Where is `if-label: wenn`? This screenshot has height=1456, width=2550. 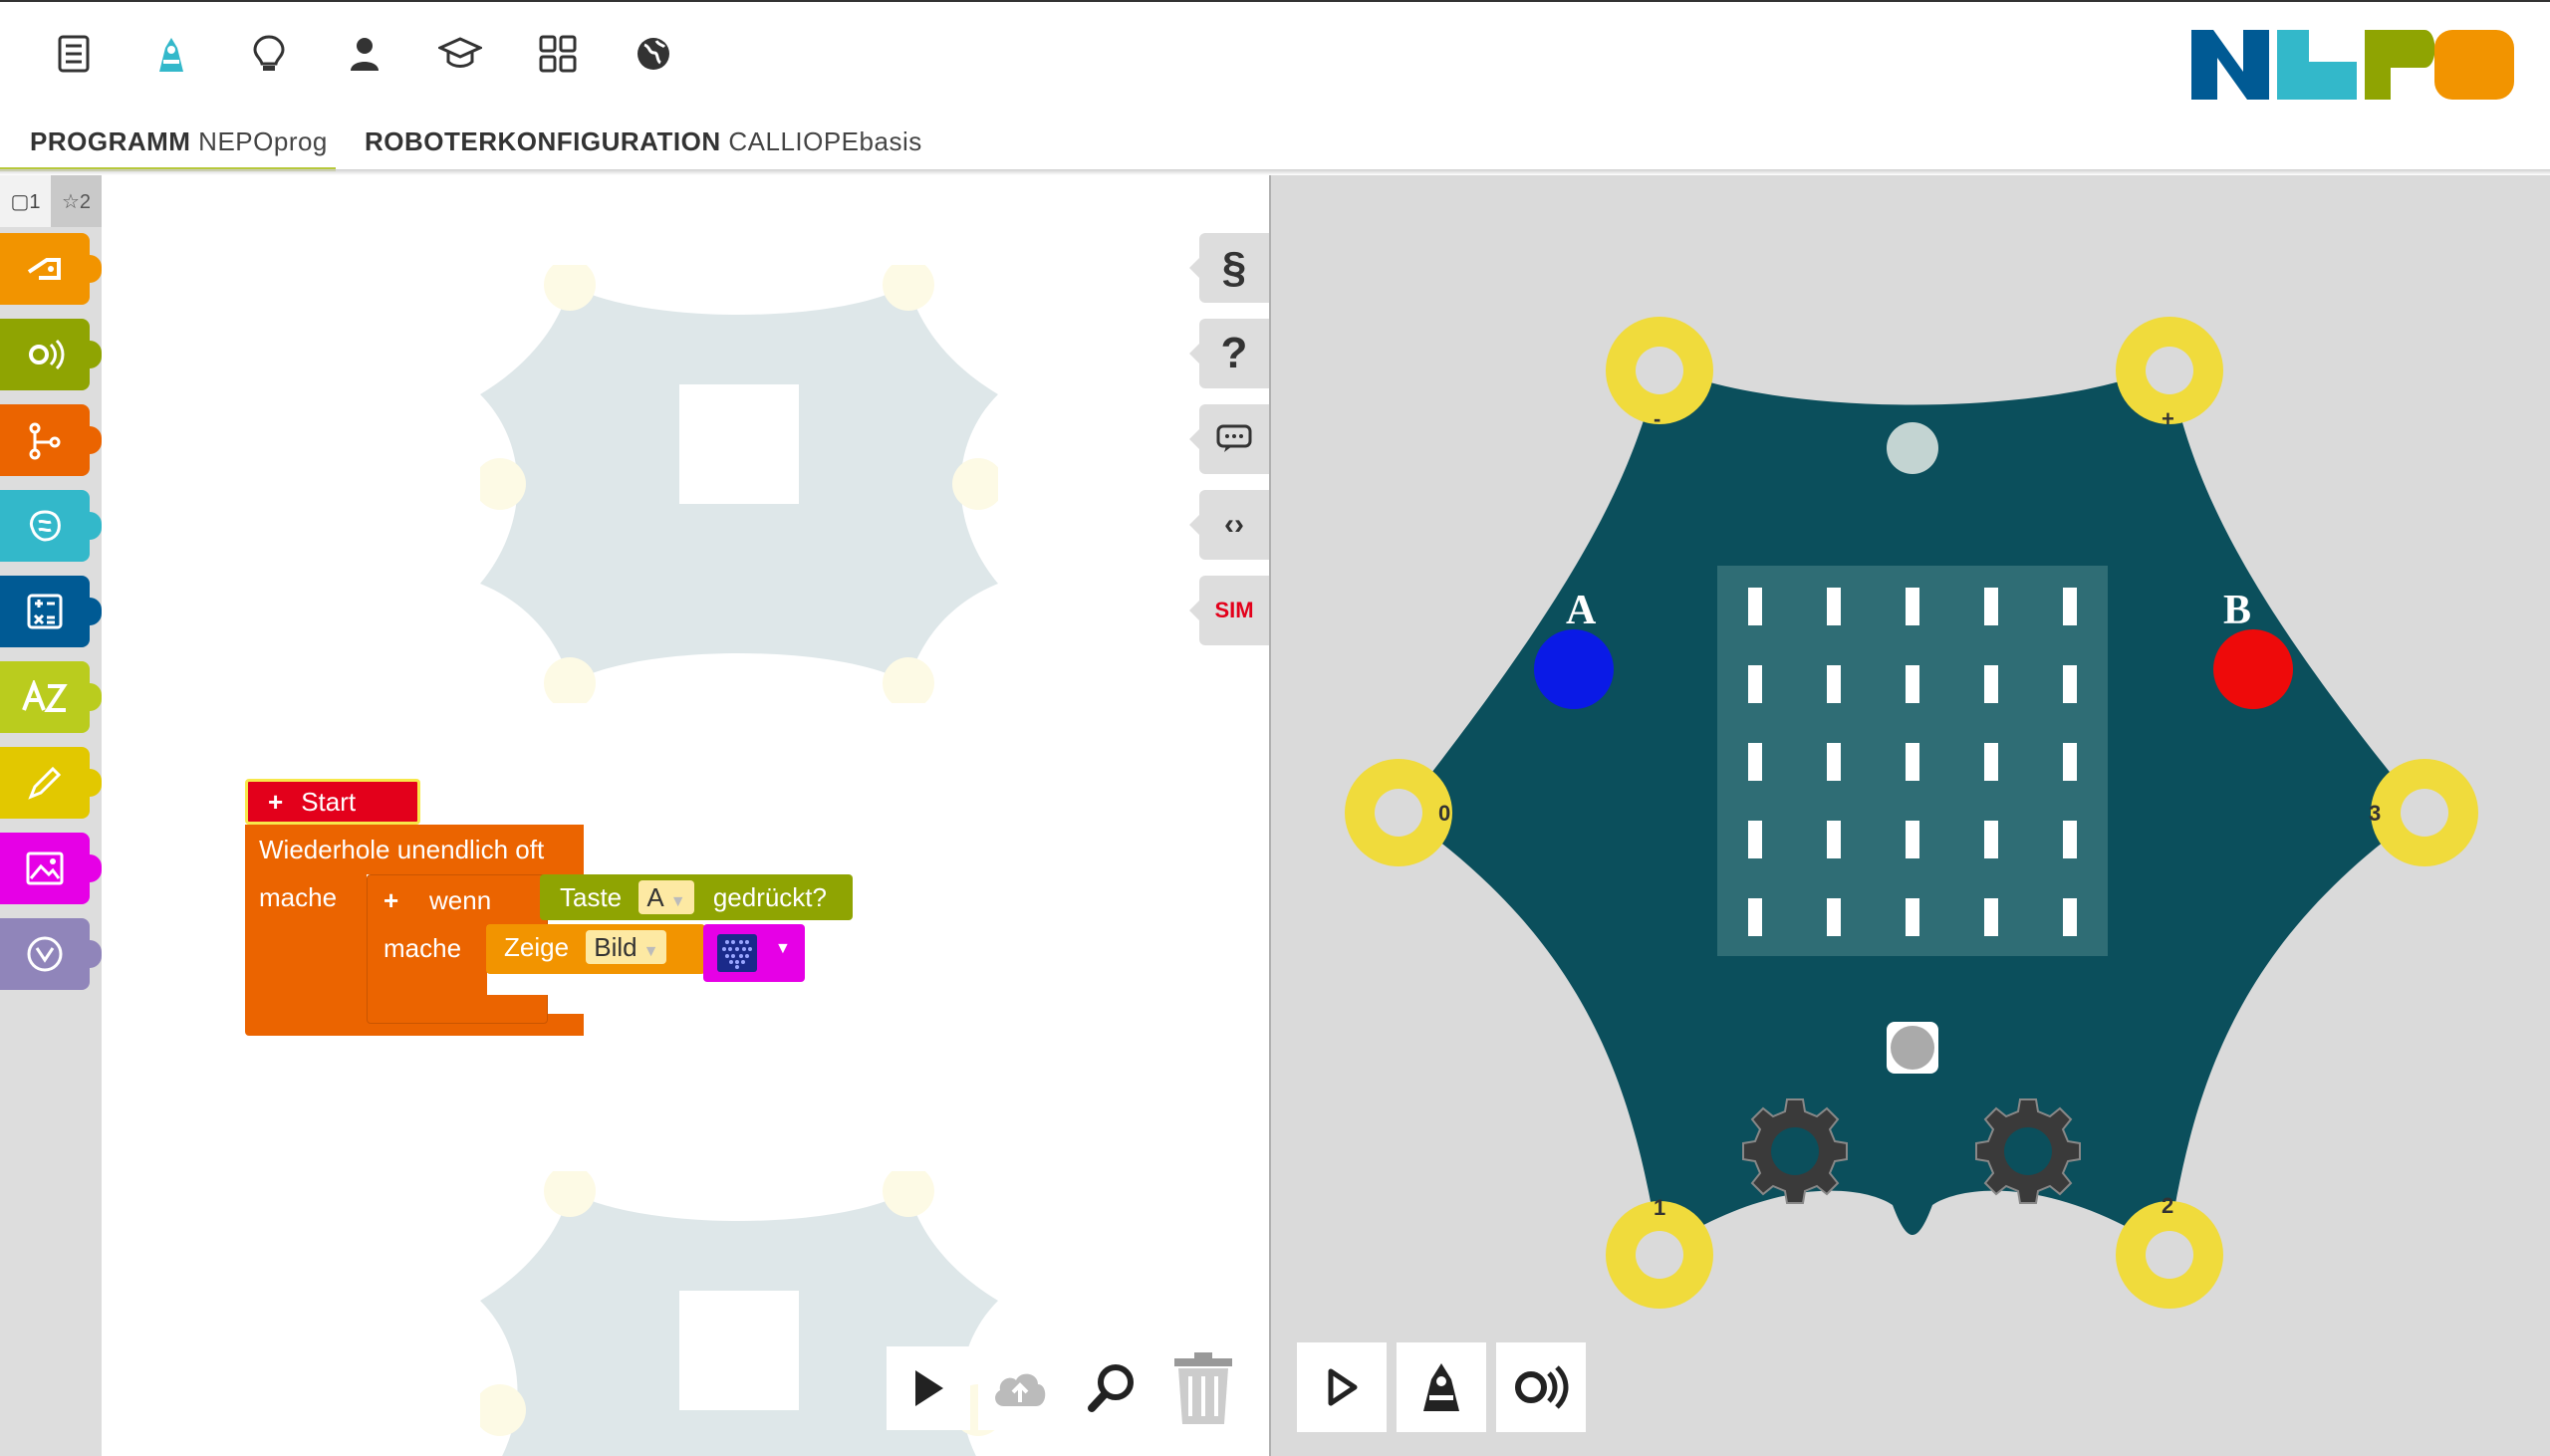
if-label: wenn is located at coordinates (460, 900).